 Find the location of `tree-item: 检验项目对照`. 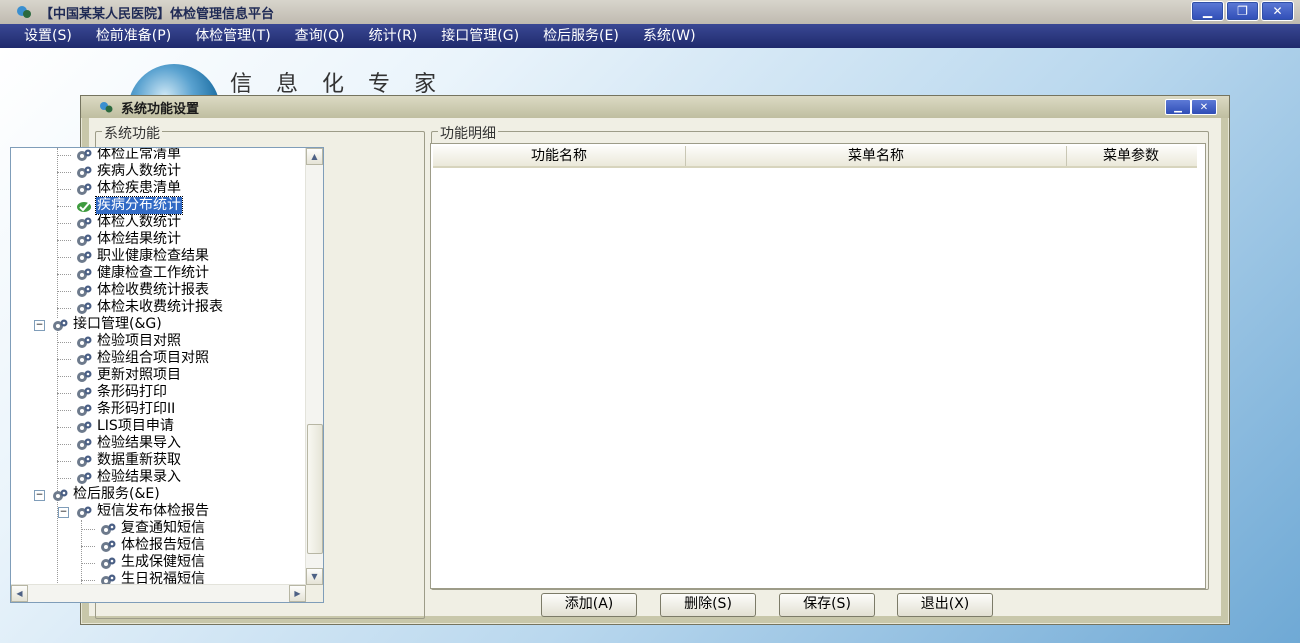

tree-item: 检验项目对照 is located at coordinates (128, 341).